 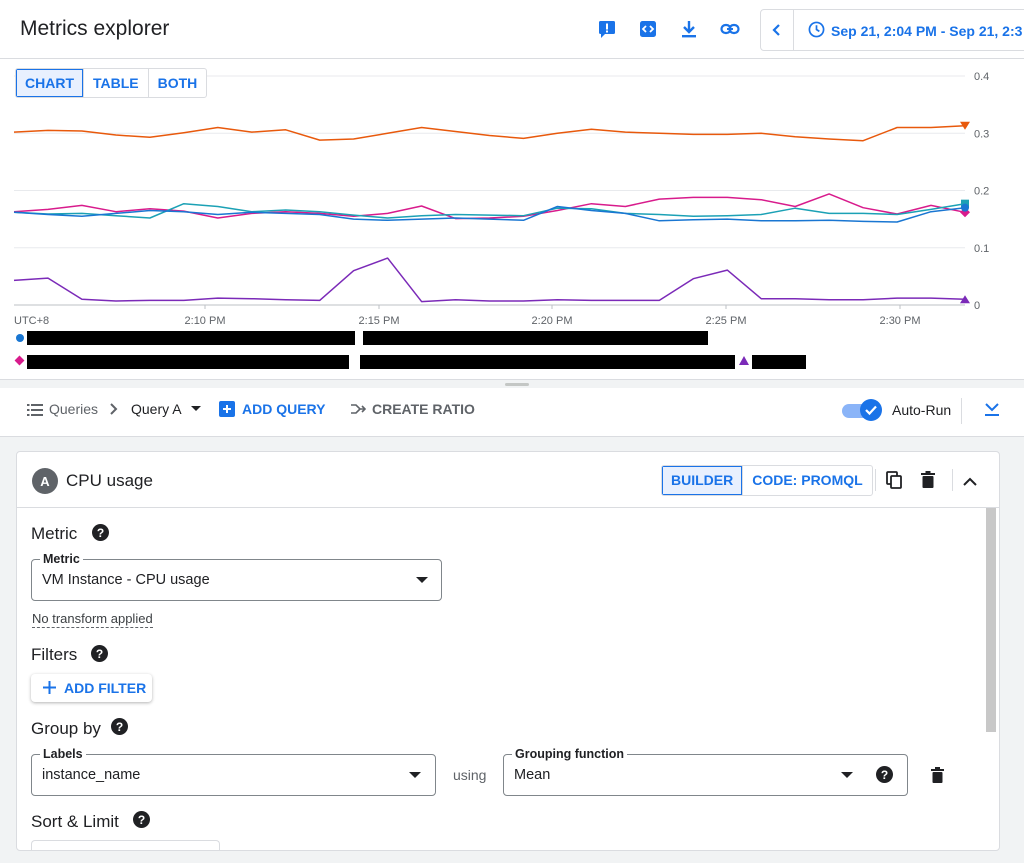 What do you see at coordinates (45, 481) in the screenshot?
I see `query-badge: A` at bounding box center [45, 481].